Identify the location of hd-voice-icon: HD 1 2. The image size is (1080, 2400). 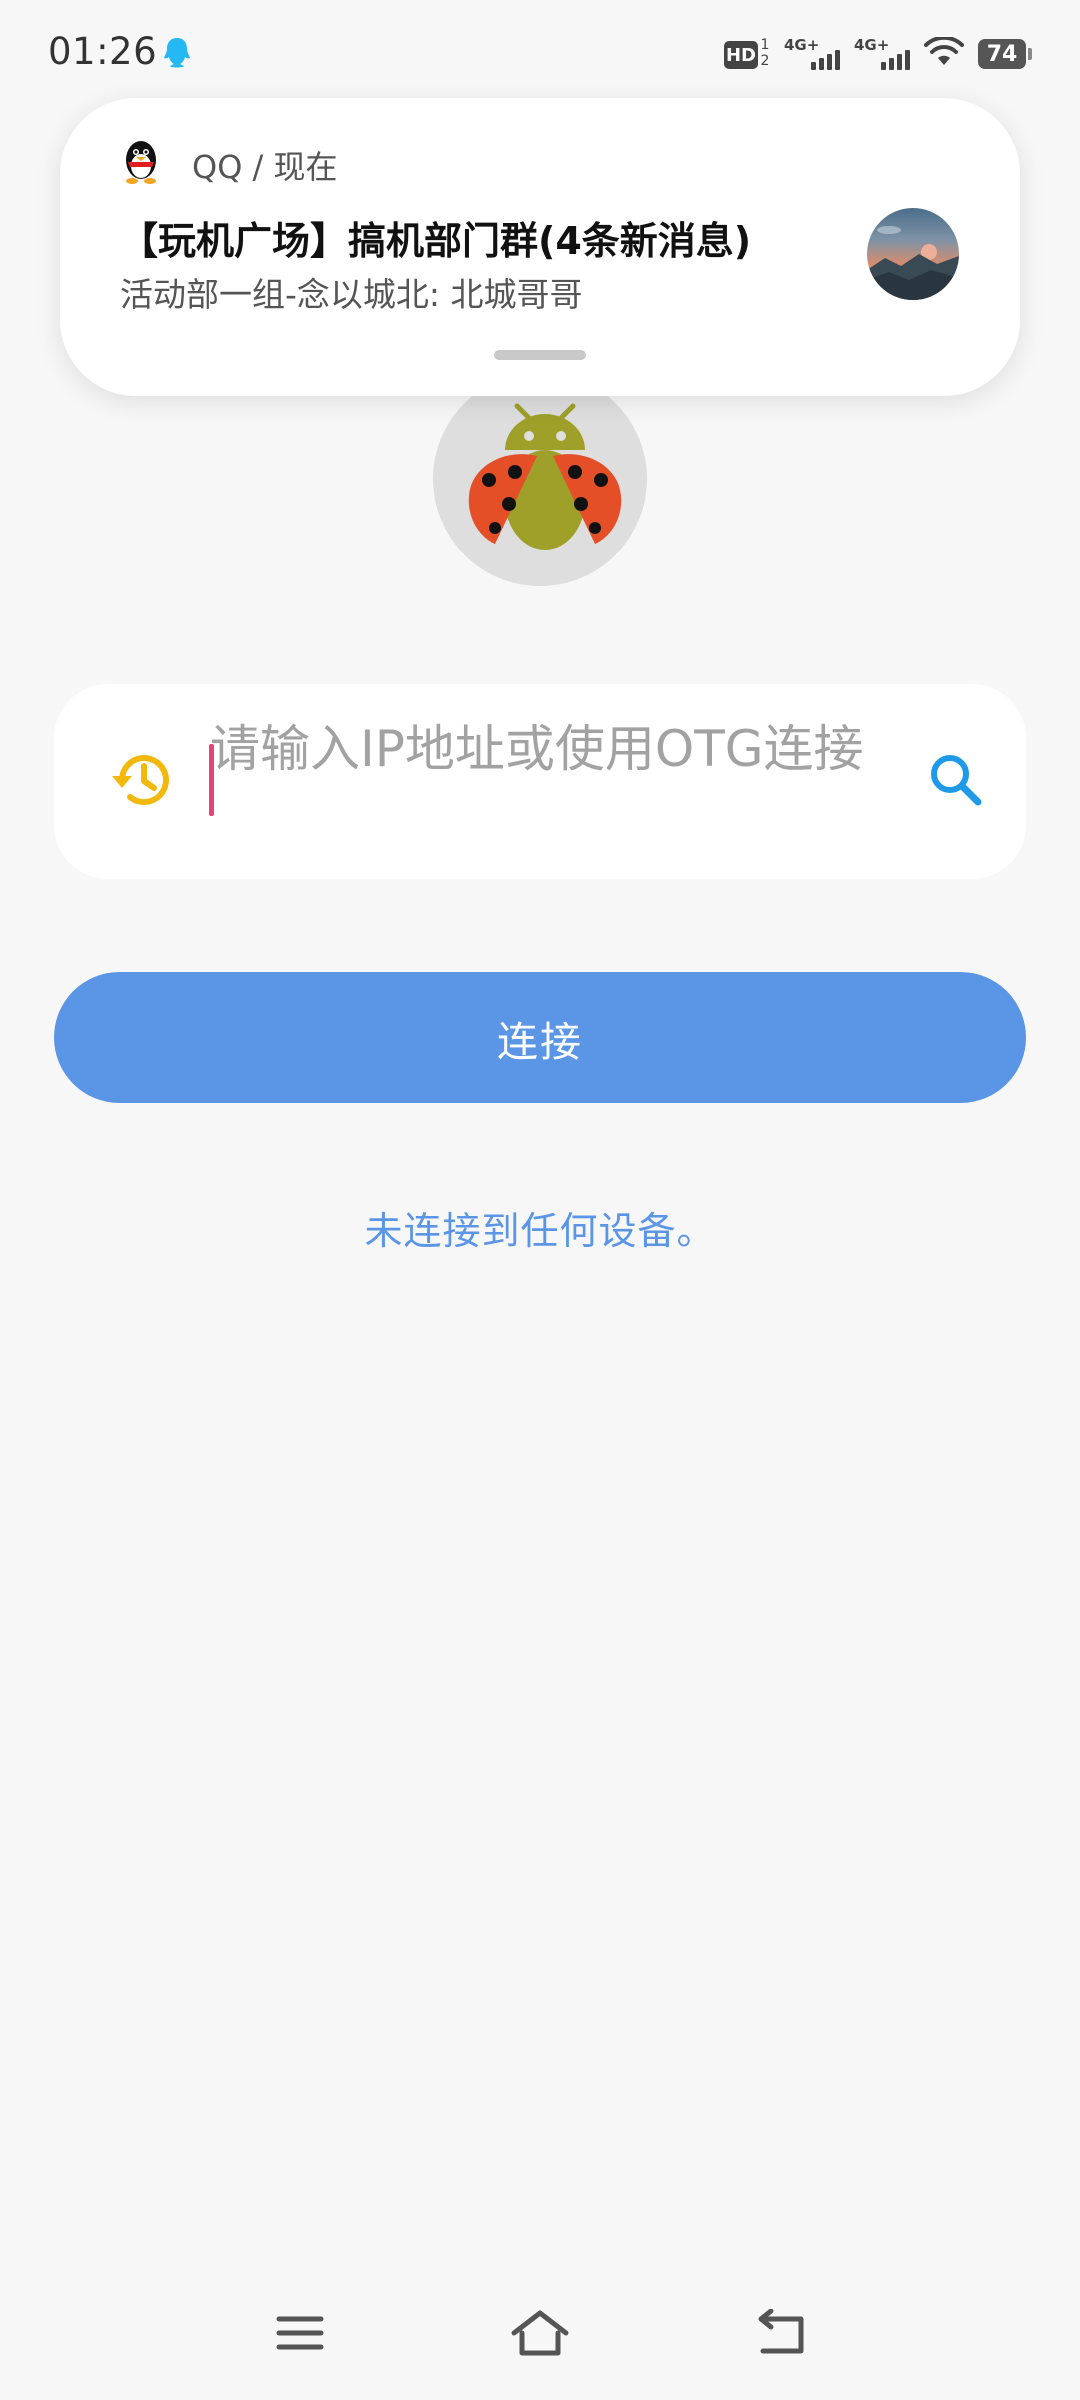
(747, 54).